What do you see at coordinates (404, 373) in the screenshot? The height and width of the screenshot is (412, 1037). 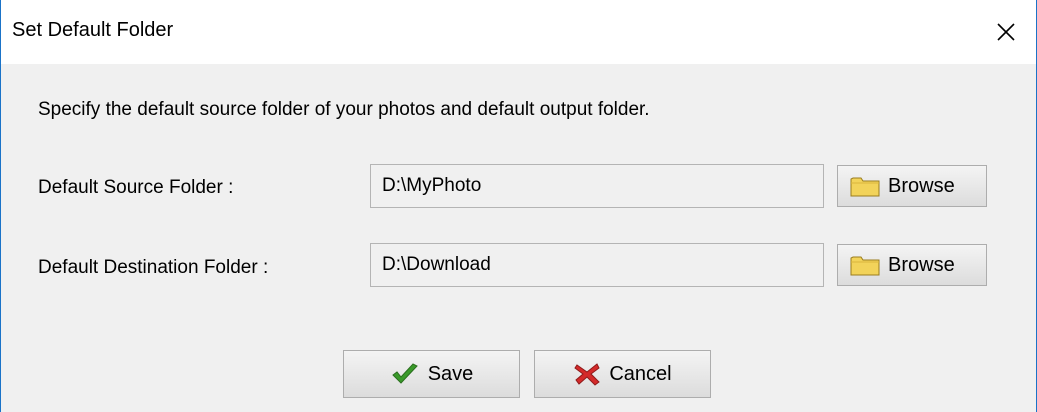 I see `checkmark-icon` at bounding box center [404, 373].